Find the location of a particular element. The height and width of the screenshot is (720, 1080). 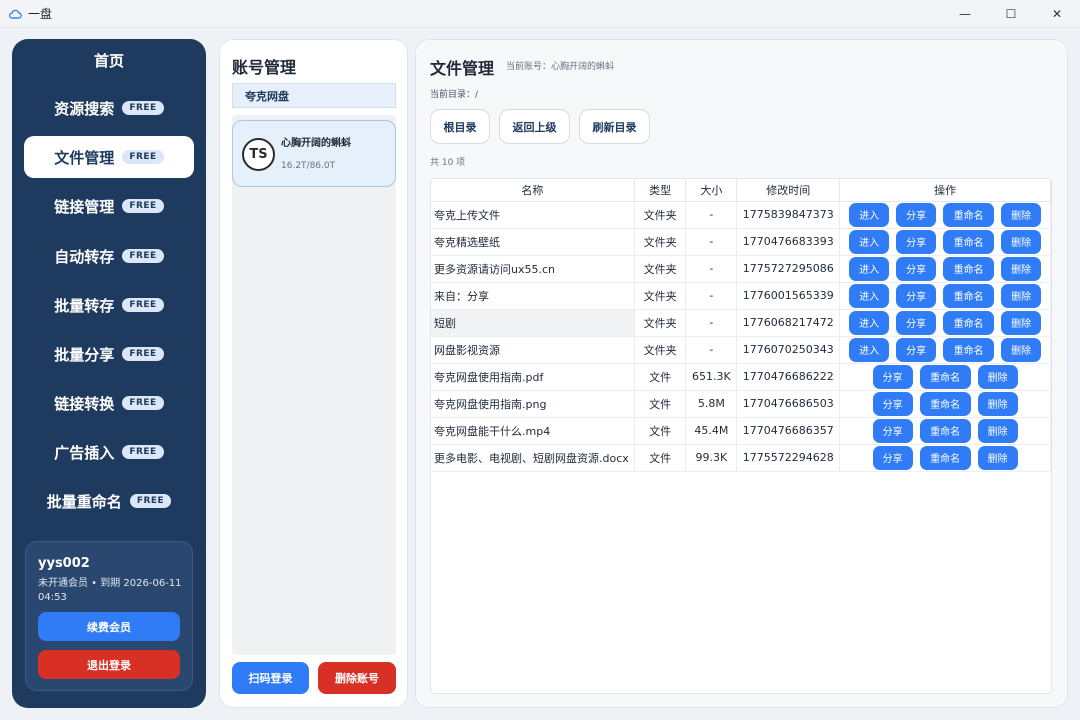

table-row: 夸克网盘使用指南.png 文件 5.8M 1770476686503 分享 重命名 删除 is located at coordinates (741, 404).